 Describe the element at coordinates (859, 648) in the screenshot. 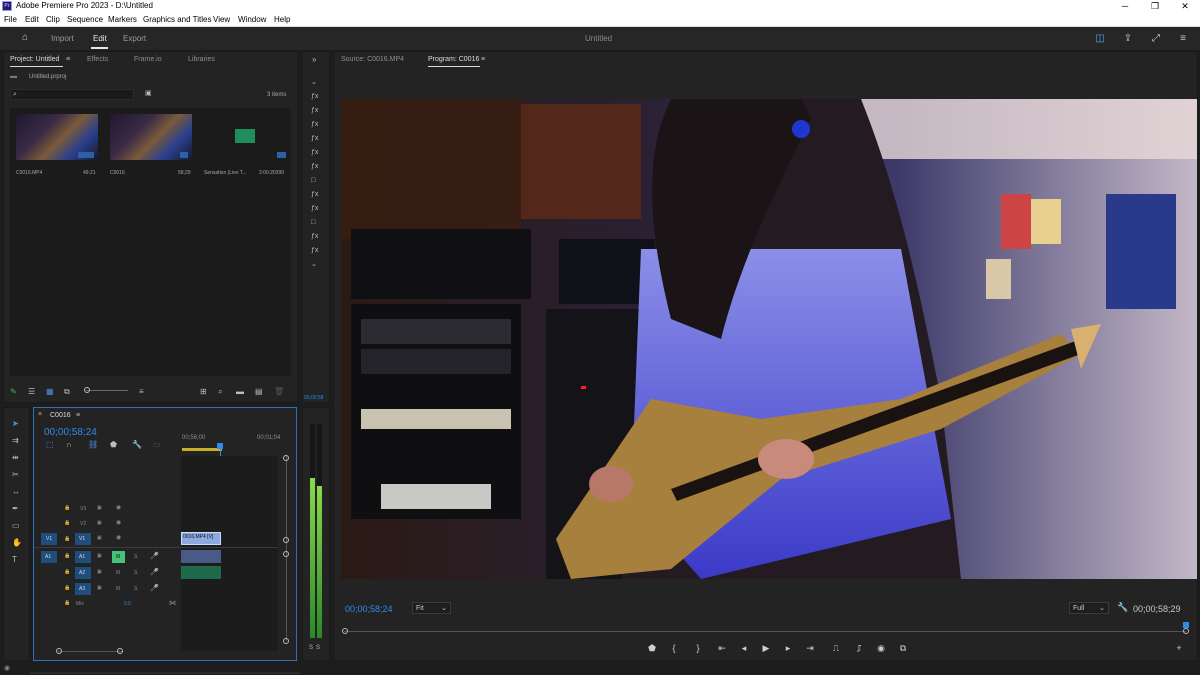

I see `extract-icon: ⎎` at that location.